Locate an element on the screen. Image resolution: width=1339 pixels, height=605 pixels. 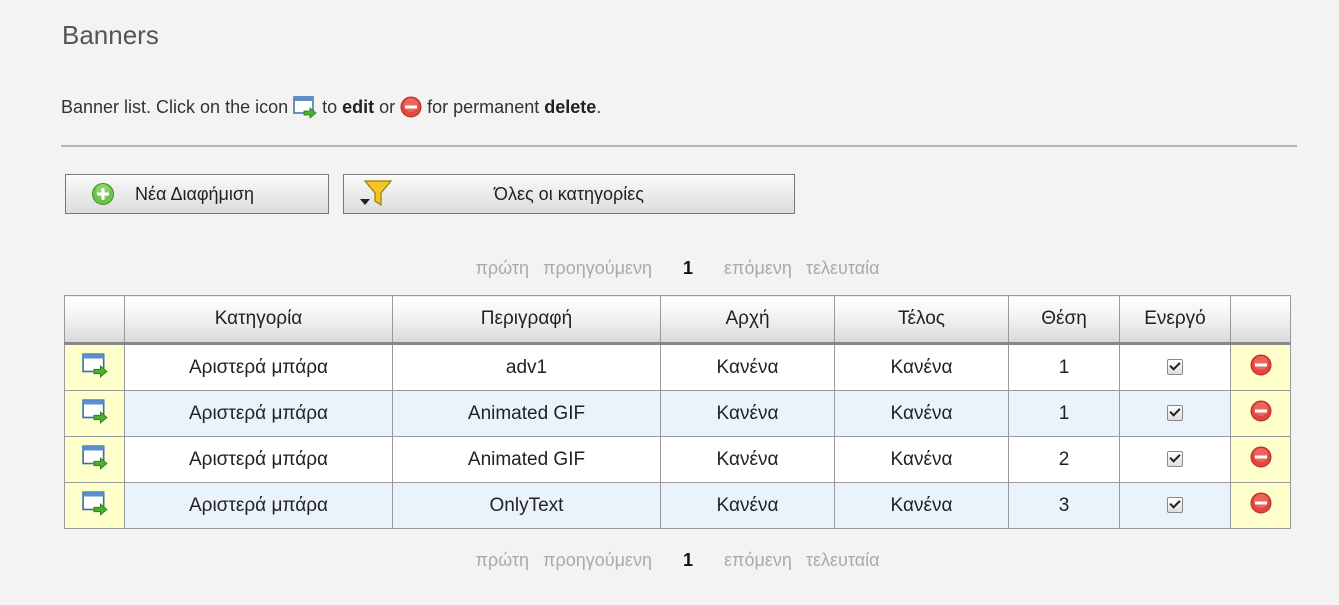
column-header-category: Κατηγορία is located at coordinates (258, 320).